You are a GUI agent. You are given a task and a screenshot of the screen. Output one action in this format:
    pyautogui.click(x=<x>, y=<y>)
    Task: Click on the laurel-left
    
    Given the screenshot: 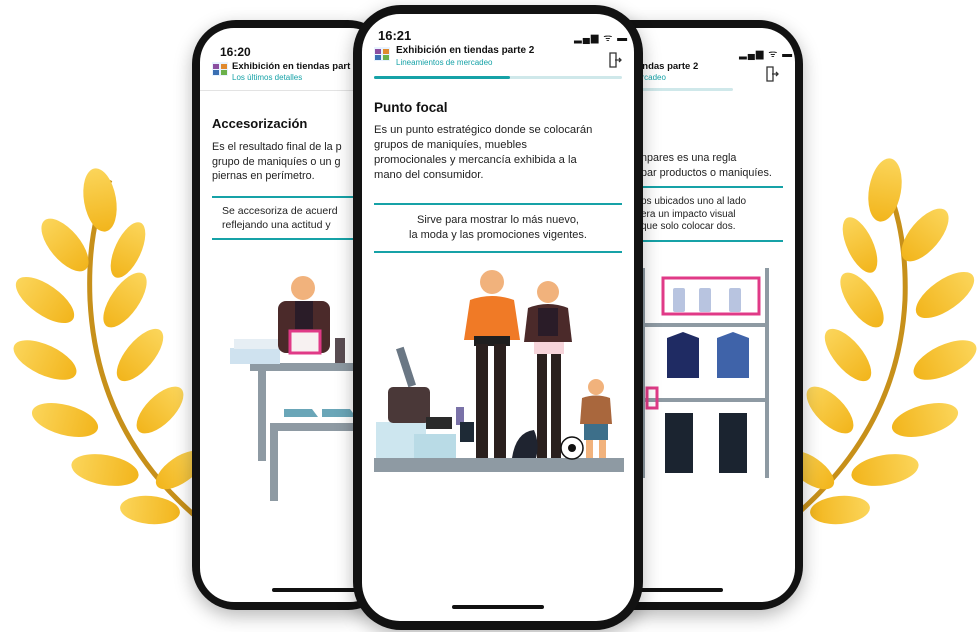 What is the action you would take?
    pyautogui.click(x=109, y=346)
    